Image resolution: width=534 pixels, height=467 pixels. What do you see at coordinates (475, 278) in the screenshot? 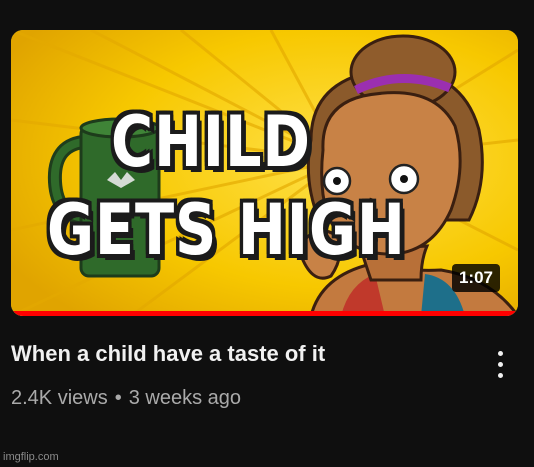
I see `duration-badge: 1:07` at bounding box center [475, 278].